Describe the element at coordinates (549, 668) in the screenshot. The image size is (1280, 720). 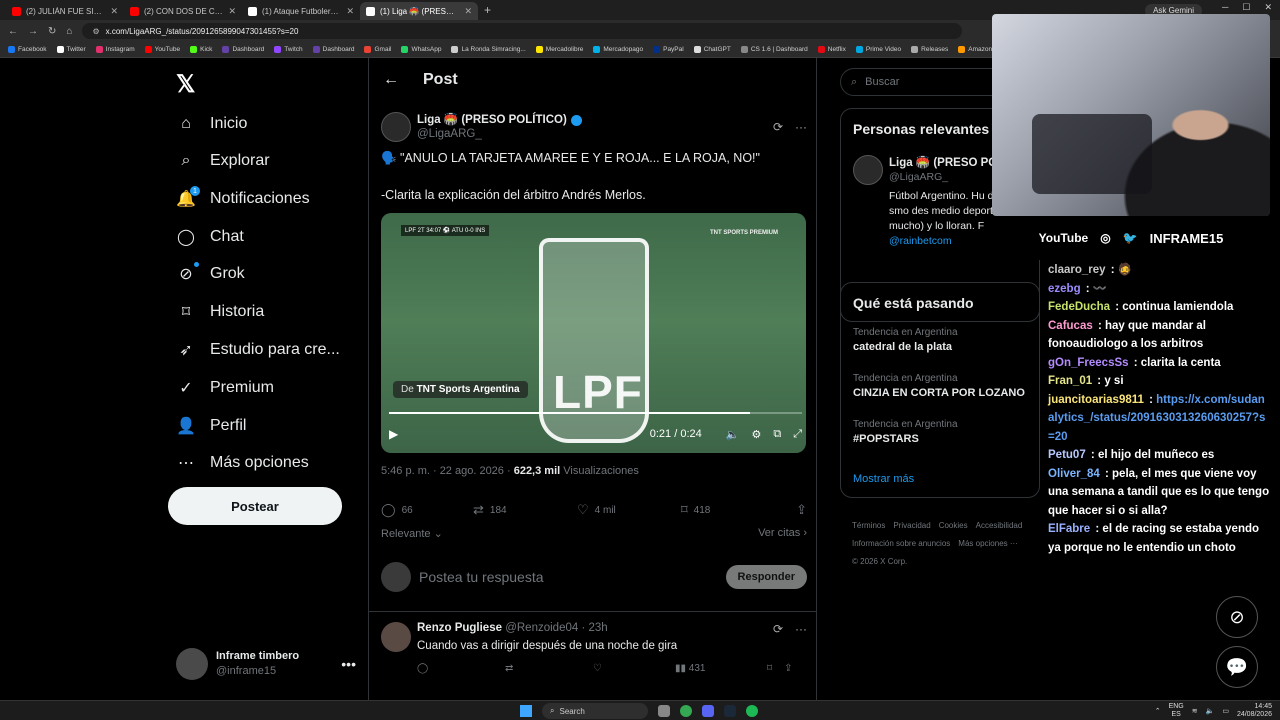
I see `repost-icon: ⇄` at that location.